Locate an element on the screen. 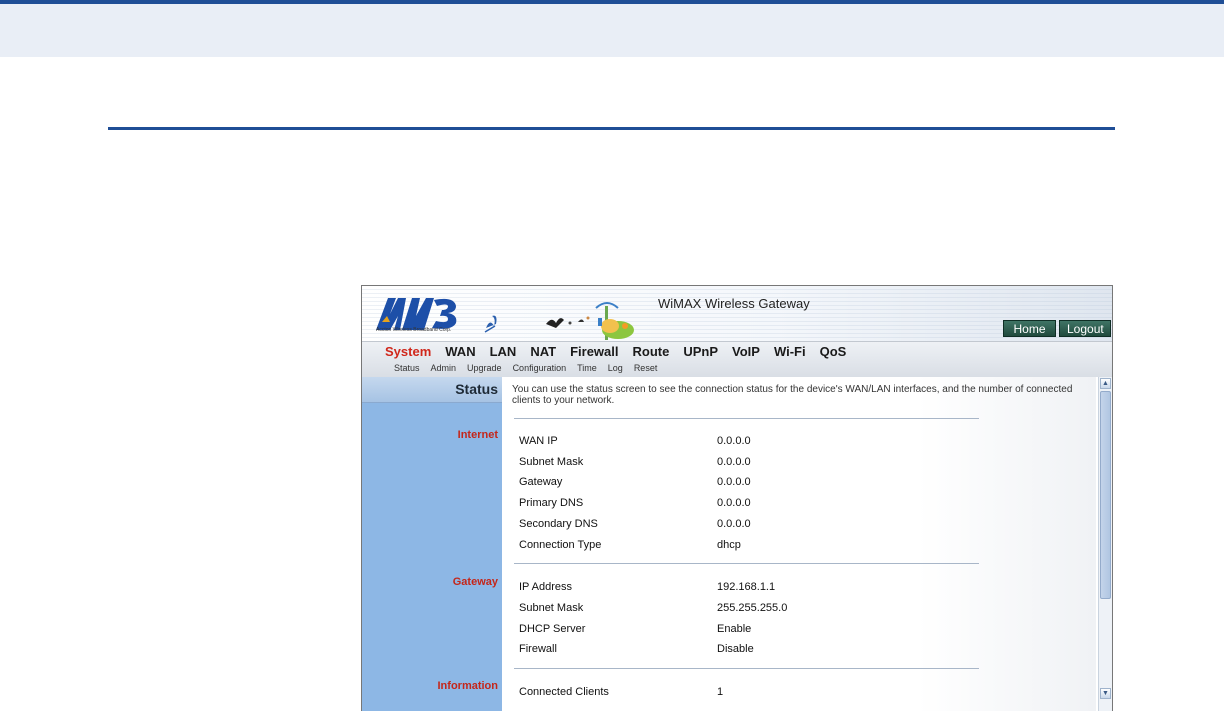 The height and width of the screenshot is (711, 1224). subnav-item-log: Log is located at coordinates (615, 368).